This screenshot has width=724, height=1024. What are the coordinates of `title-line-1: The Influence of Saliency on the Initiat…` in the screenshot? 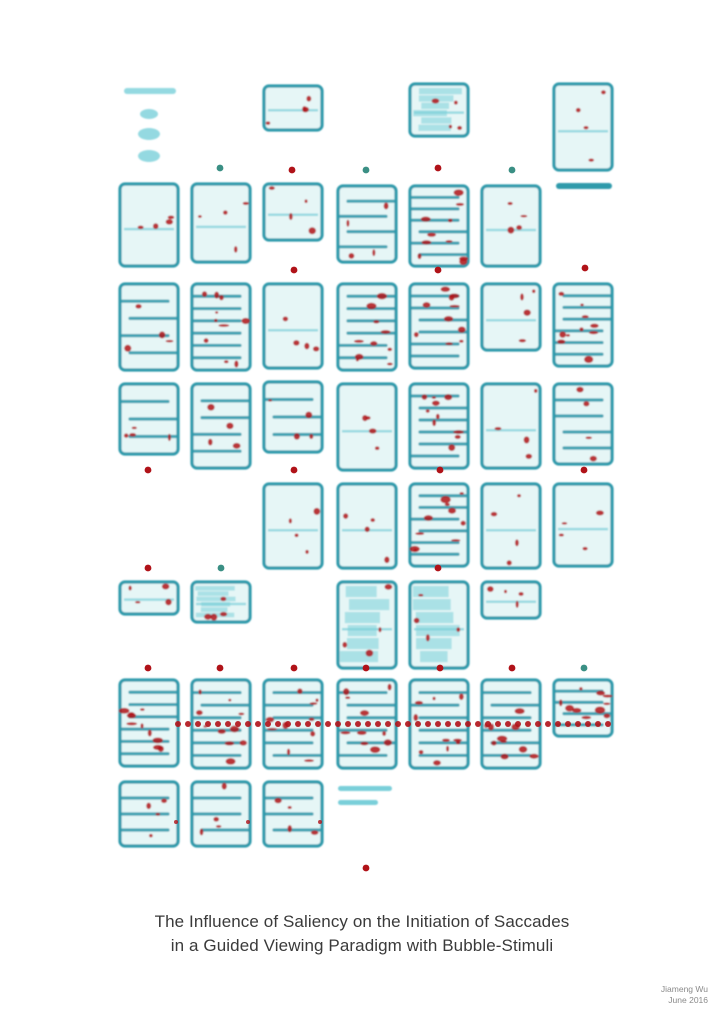 It's located at (362, 921).